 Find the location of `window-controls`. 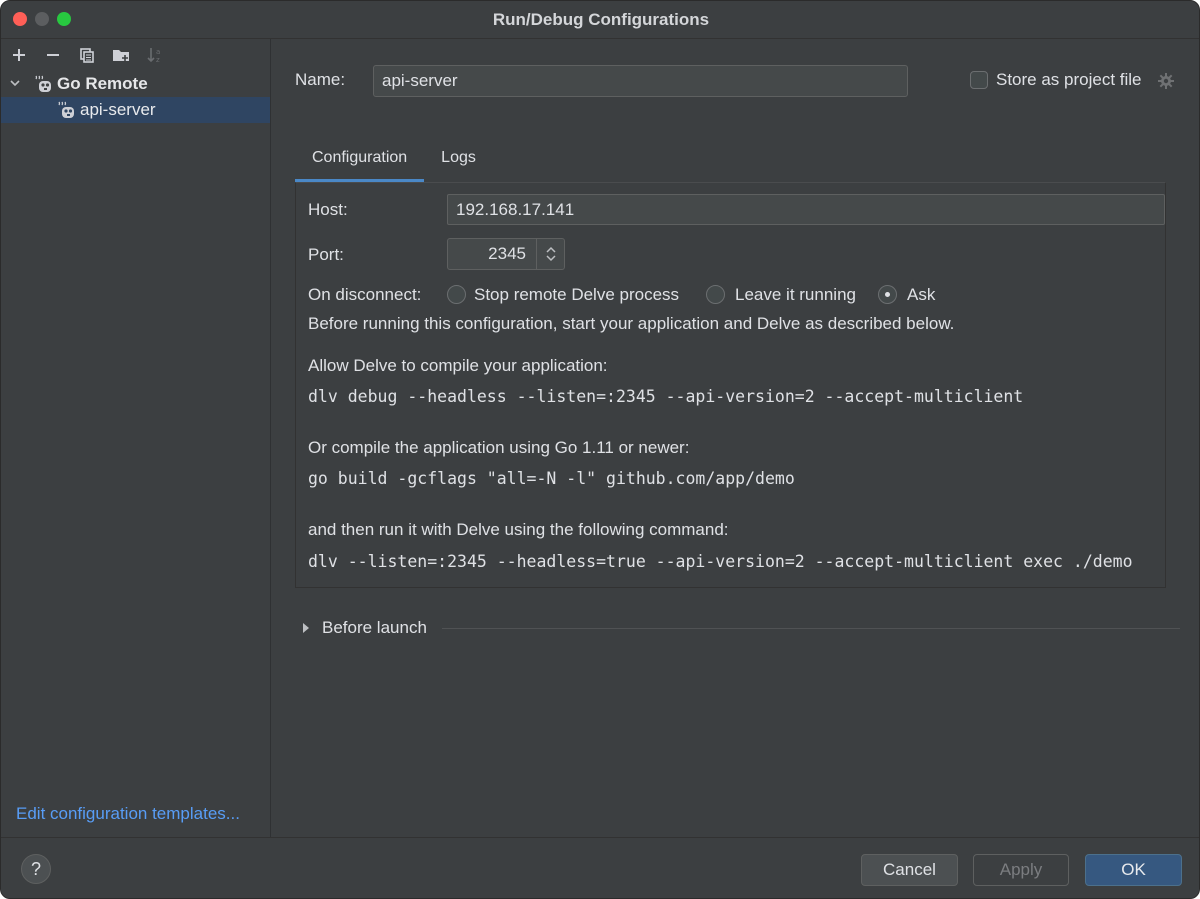

window-controls is located at coordinates (42, 19).